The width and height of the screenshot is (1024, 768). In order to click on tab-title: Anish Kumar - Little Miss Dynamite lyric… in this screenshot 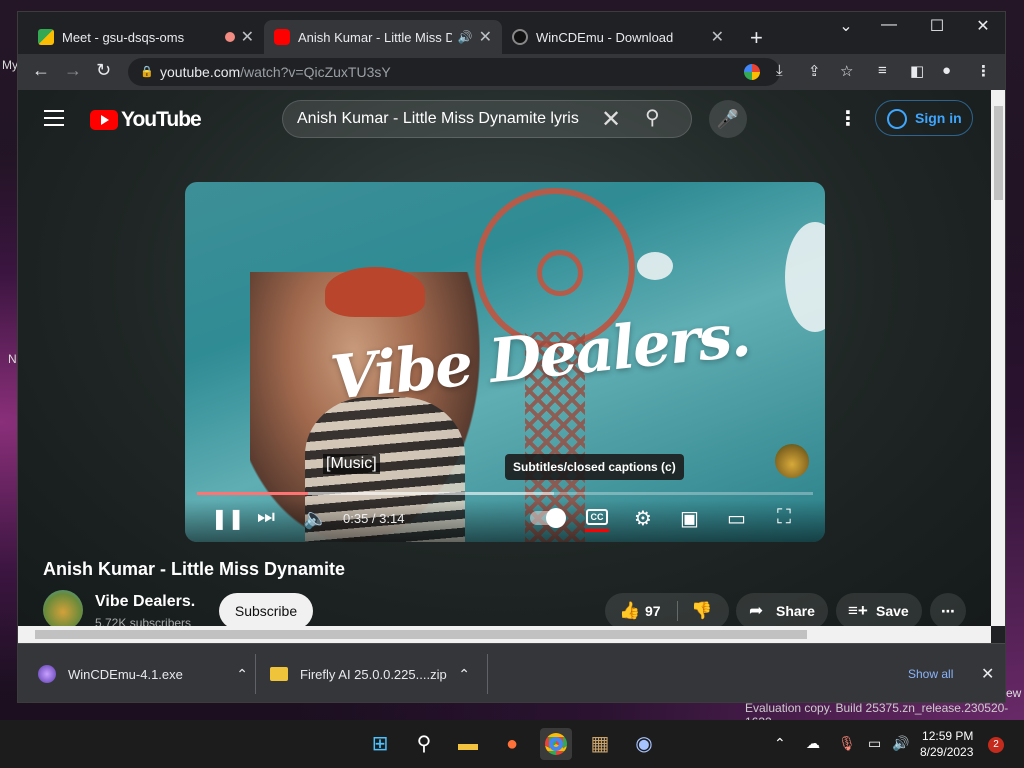, I will do `click(375, 37)`.